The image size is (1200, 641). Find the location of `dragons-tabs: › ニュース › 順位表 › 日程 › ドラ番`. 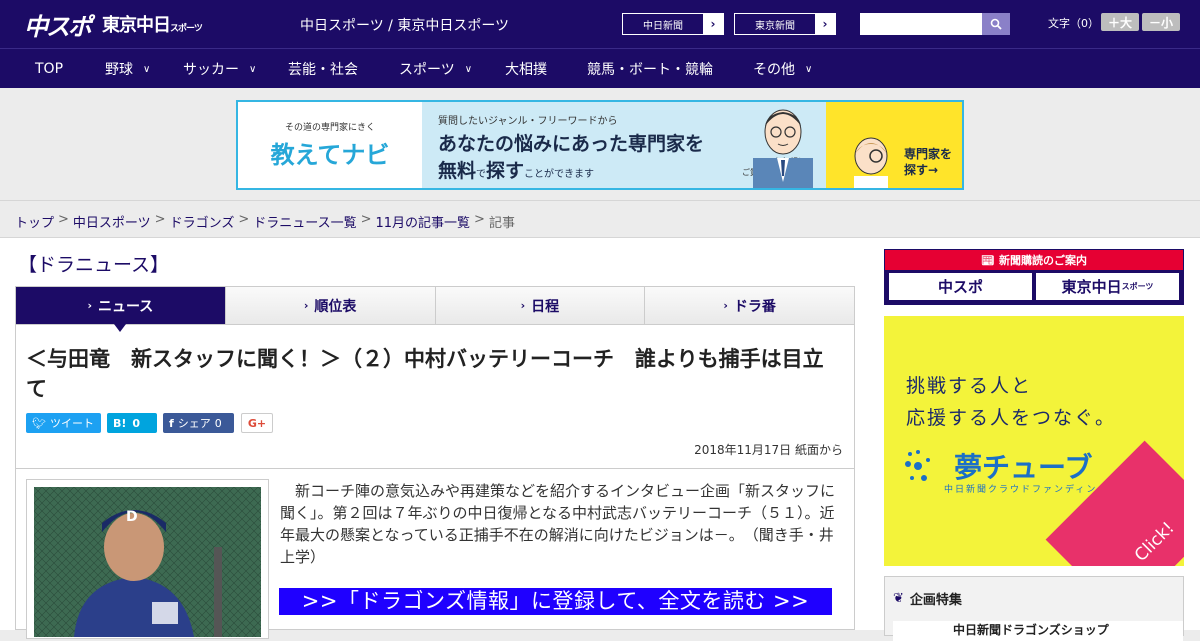

dragons-tabs: › ニュース › 順位表 › 日程 › ドラ番 is located at coordinates (435, 309).